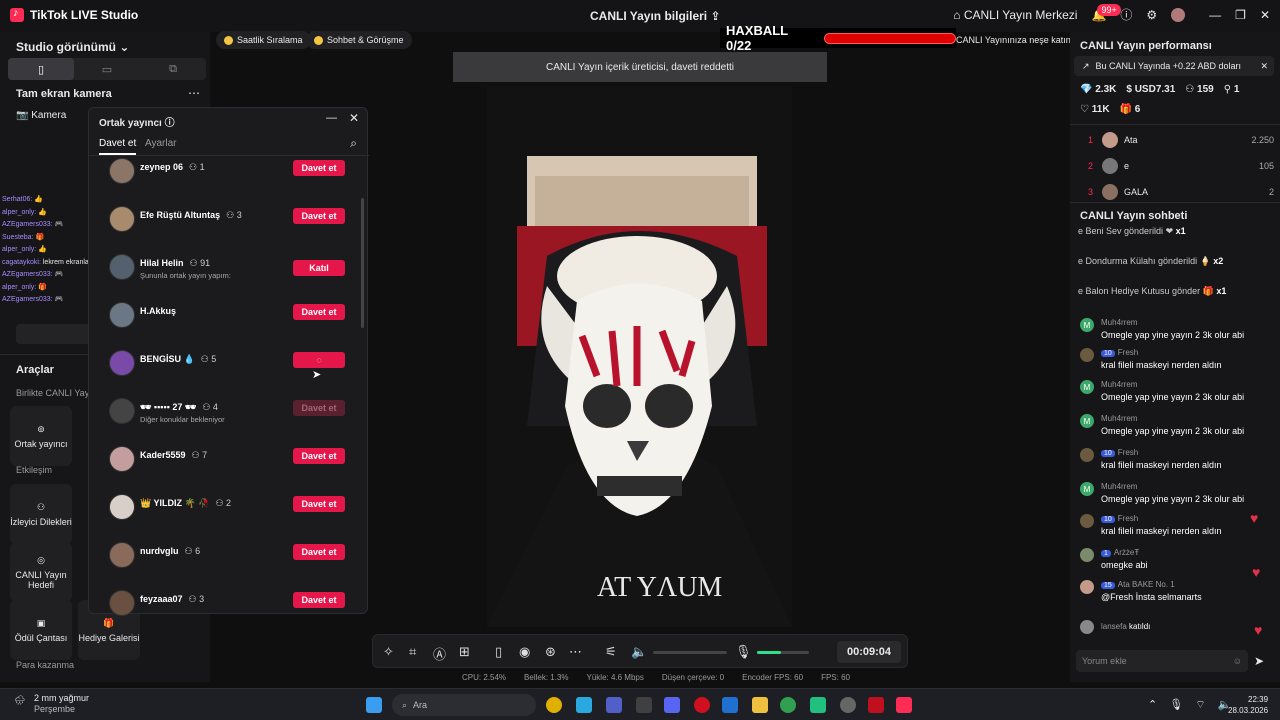  I want to click on chat-join: lansefa katıldı, so click(1176, 628).